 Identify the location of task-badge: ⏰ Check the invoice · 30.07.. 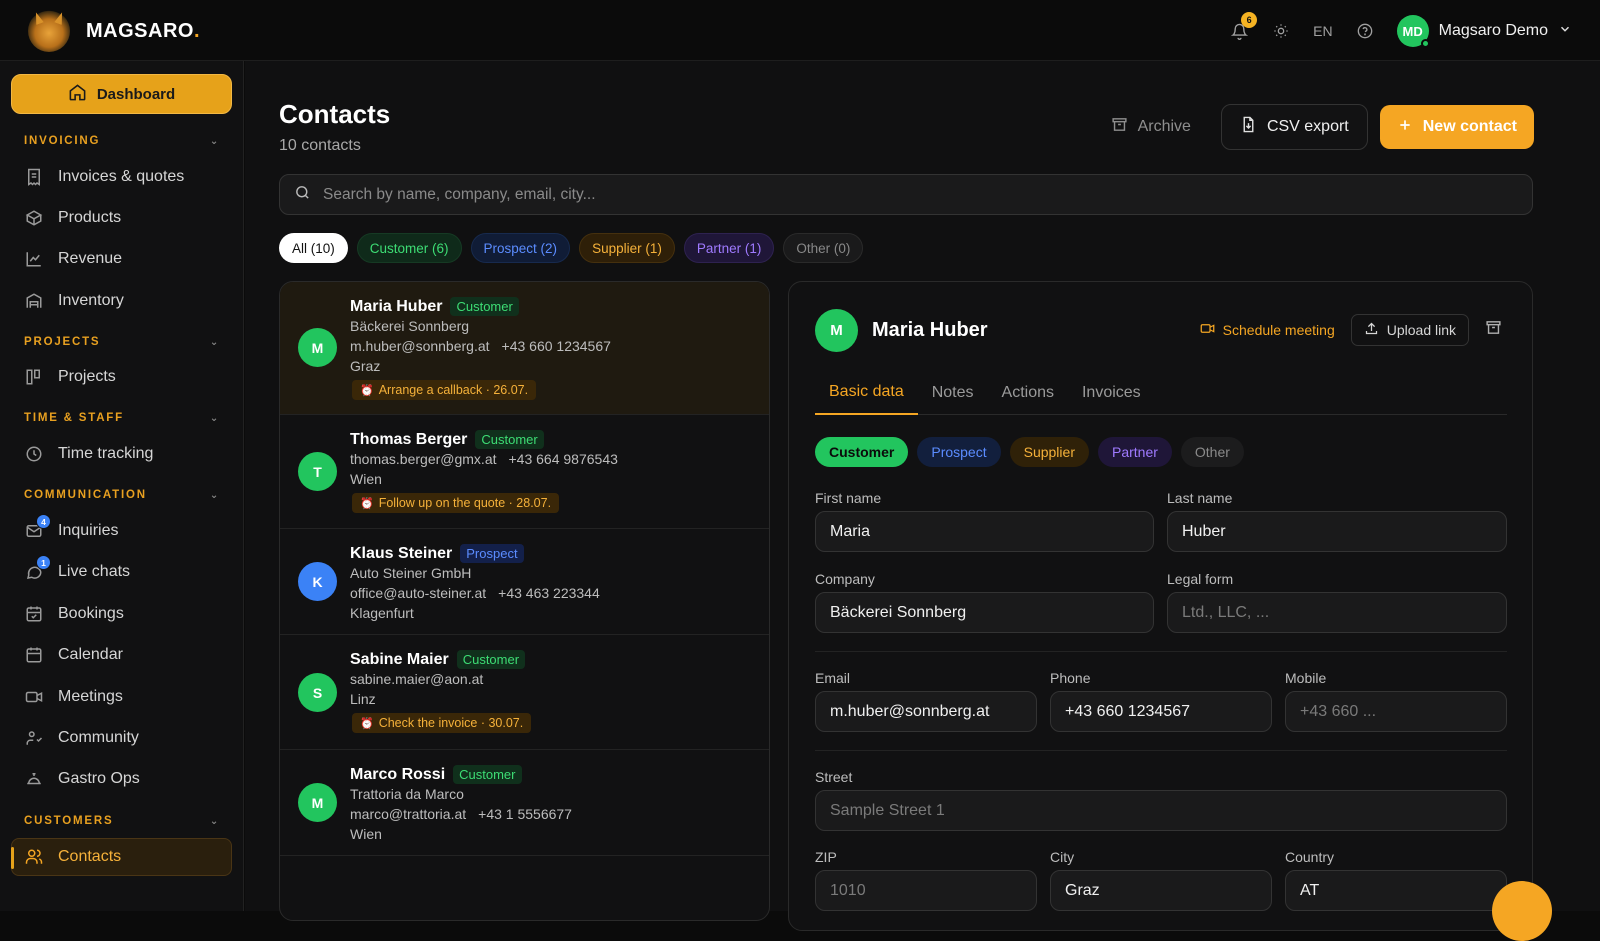
(442, 723).